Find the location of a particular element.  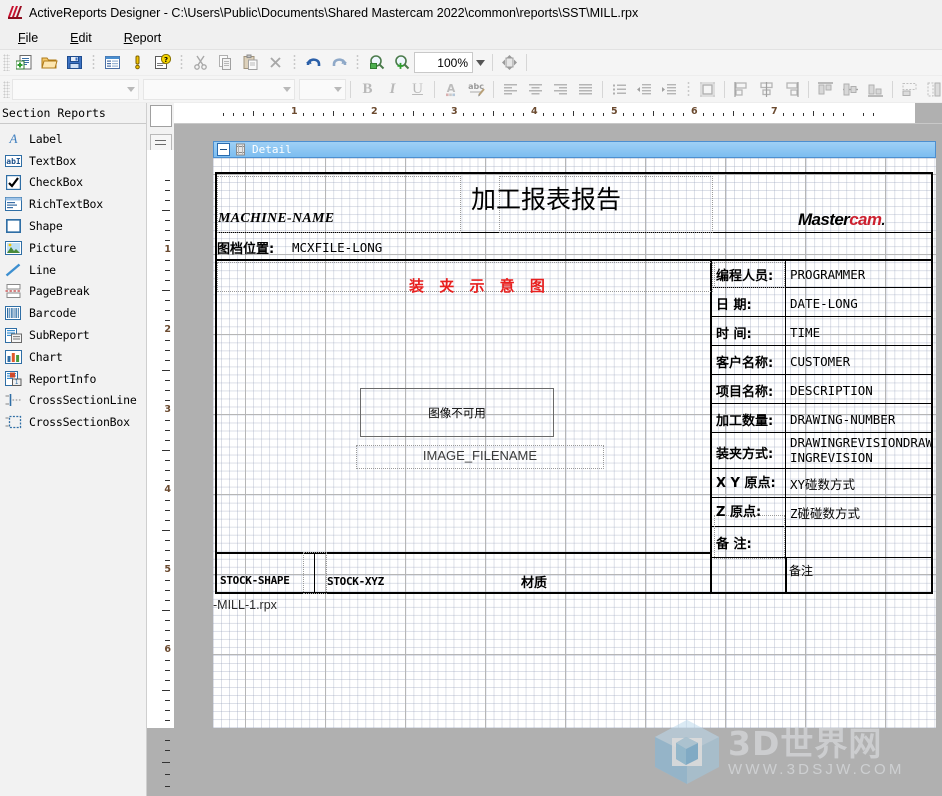

info-value-4: DESCRIPTION is located at coordinates (831, 390).